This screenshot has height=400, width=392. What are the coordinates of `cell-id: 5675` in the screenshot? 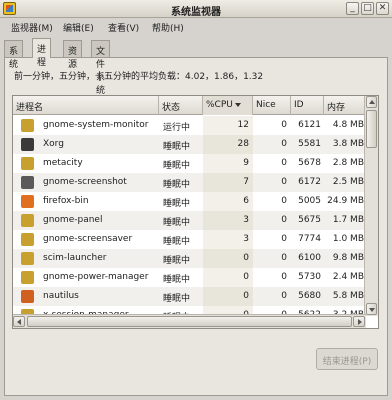 It's located at (309, 220).